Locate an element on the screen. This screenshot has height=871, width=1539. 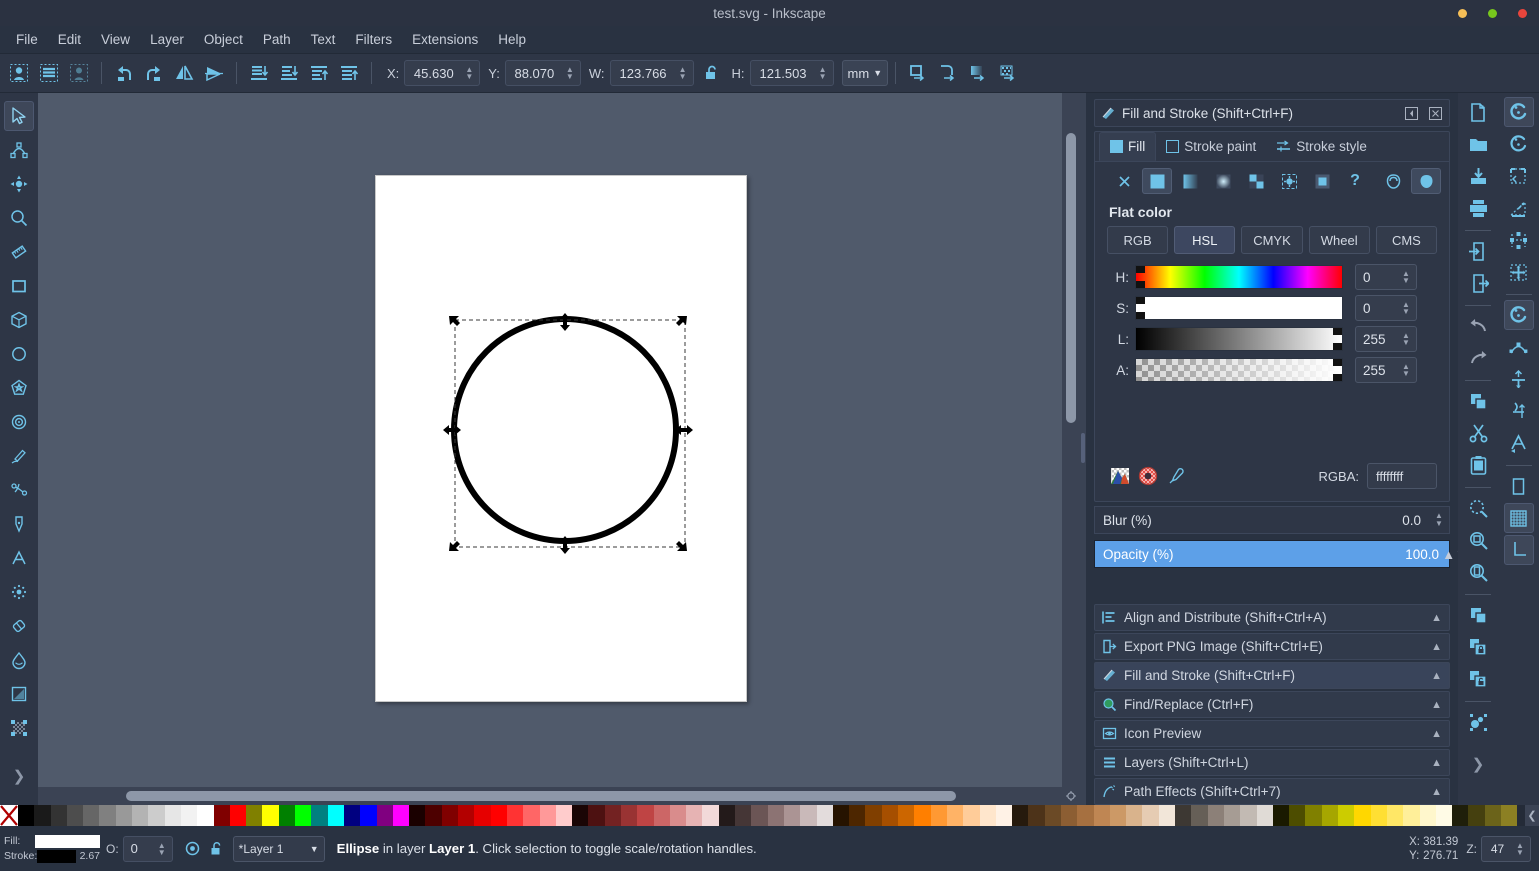
box3d-tool is located at coordinates (19, 320).